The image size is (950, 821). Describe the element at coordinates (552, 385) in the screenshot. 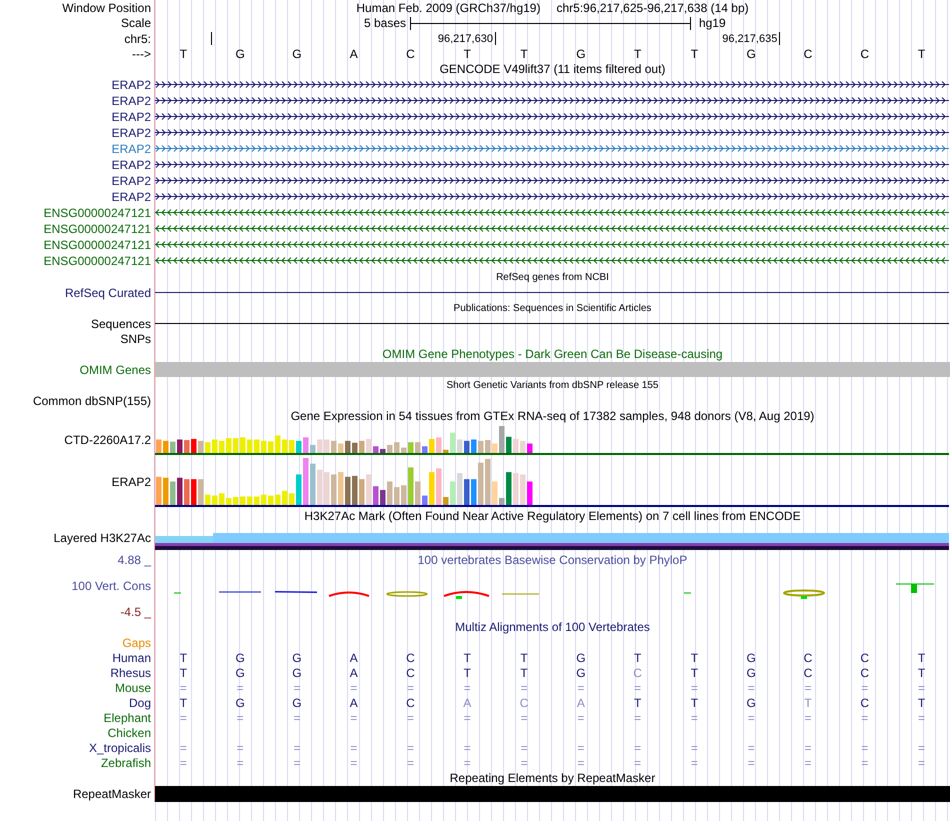

I see `track-title: Short Genetic Variants from dbSNP release 155` at that location.